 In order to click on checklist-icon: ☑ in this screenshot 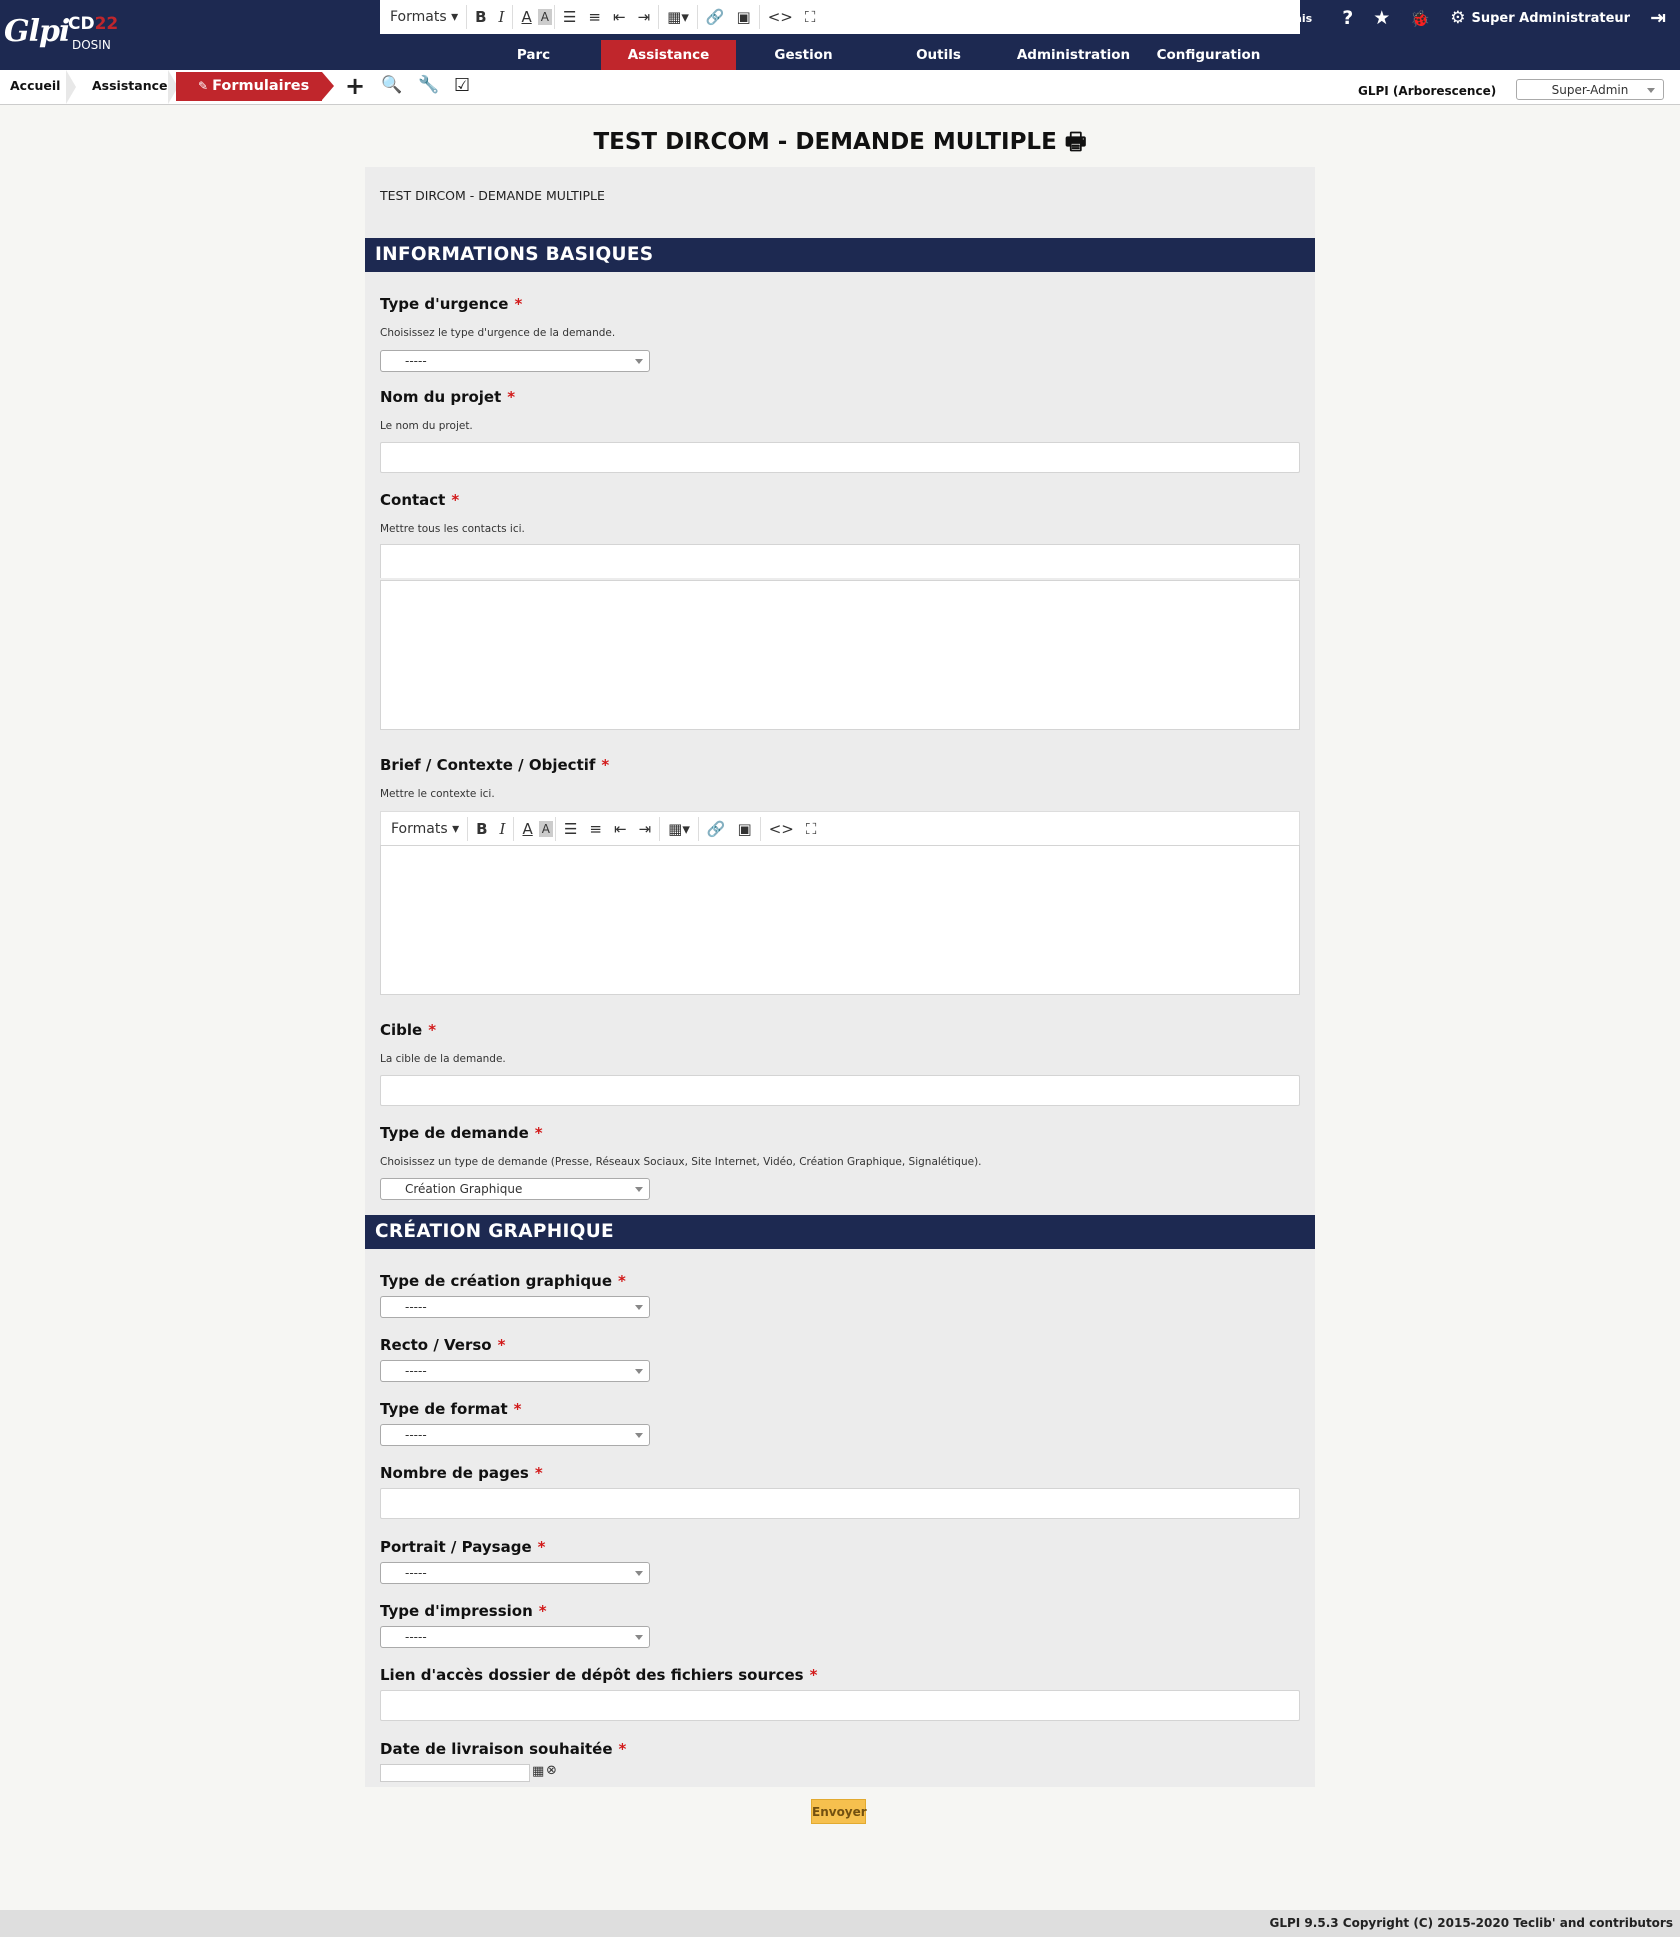, I will do `click(462, 85)`.